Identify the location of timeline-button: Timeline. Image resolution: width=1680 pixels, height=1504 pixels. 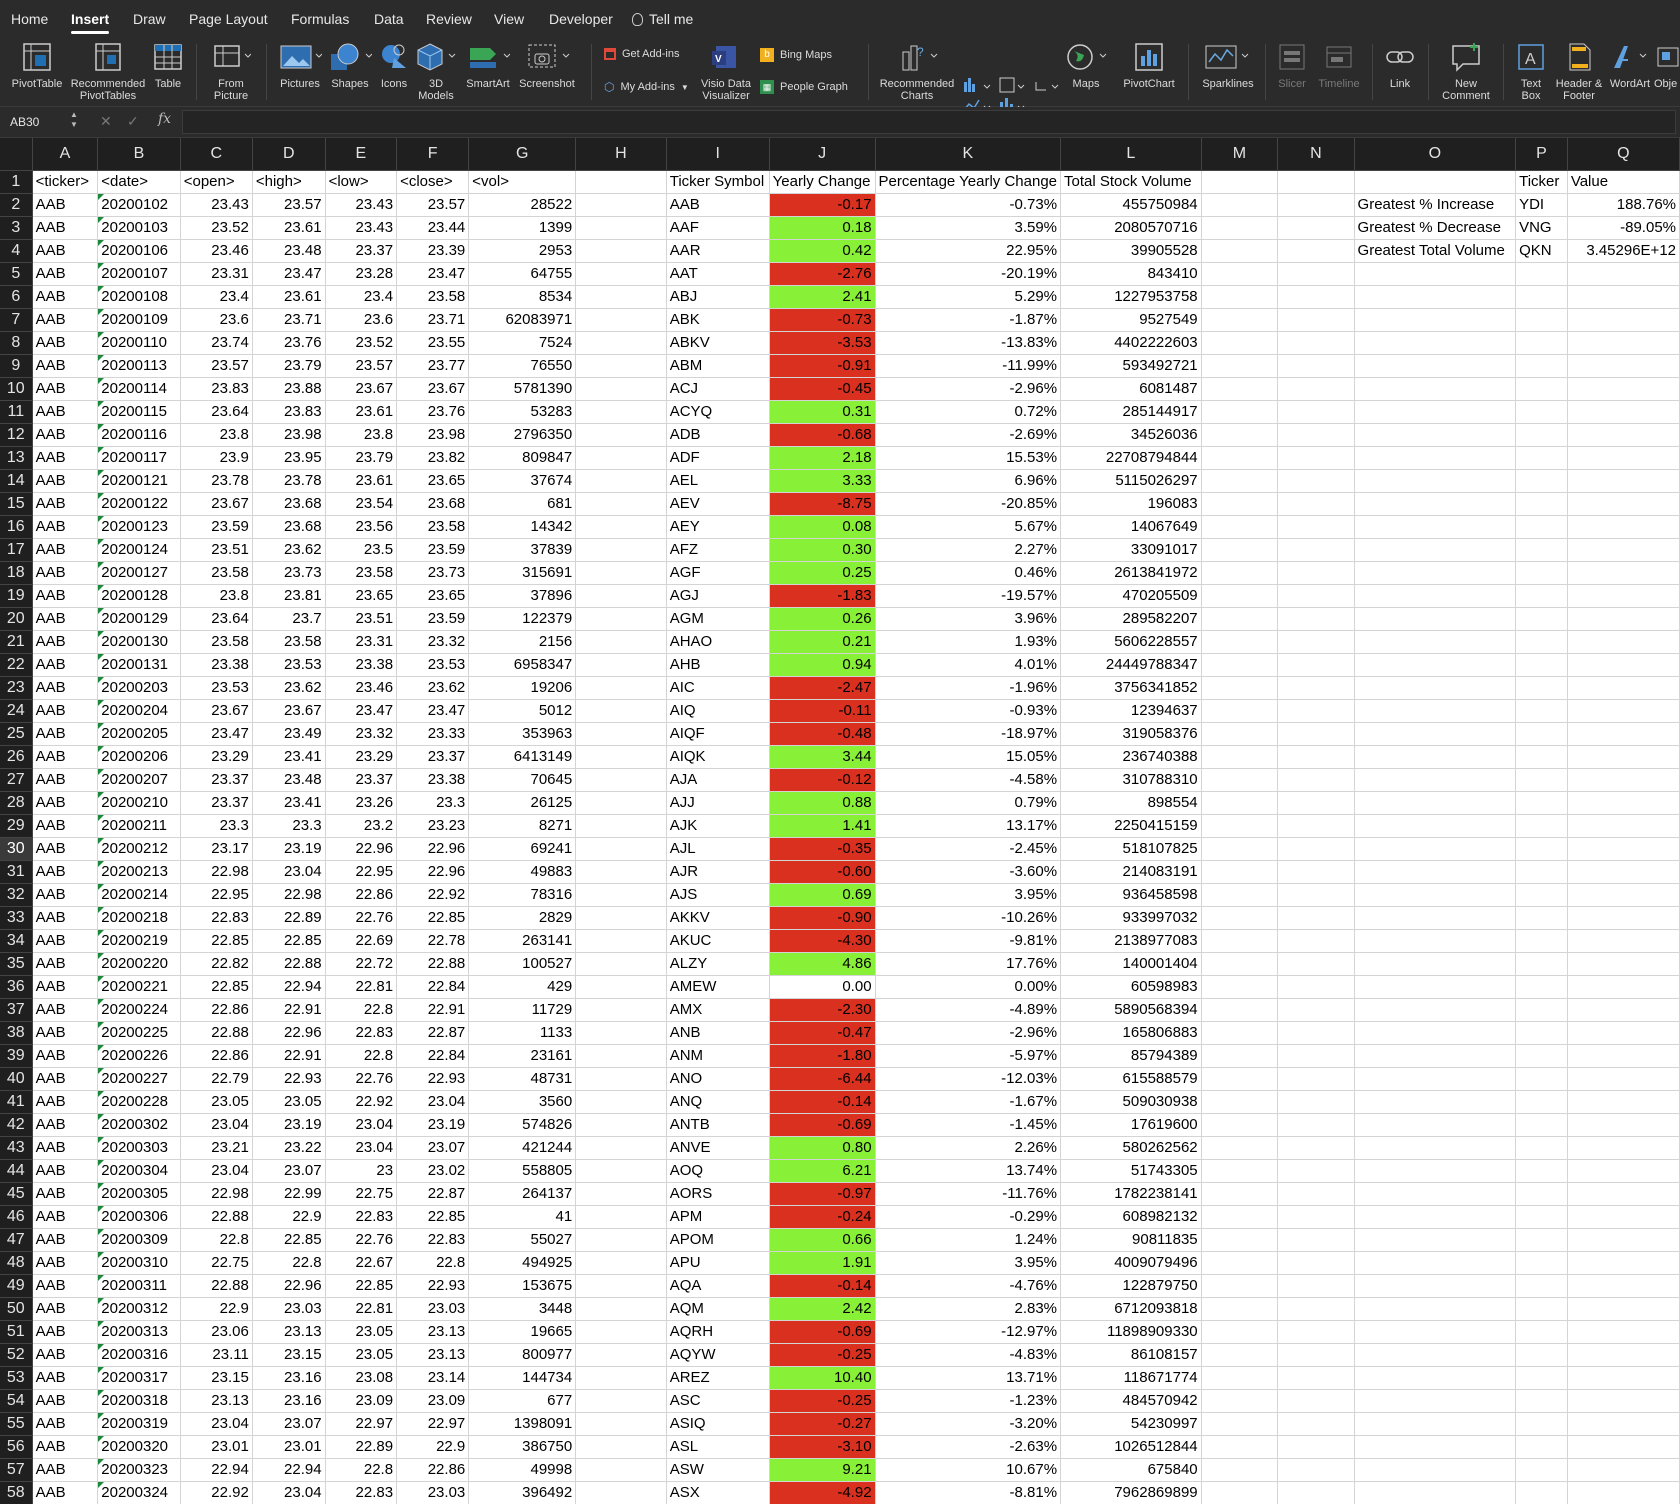
(1339, 65).